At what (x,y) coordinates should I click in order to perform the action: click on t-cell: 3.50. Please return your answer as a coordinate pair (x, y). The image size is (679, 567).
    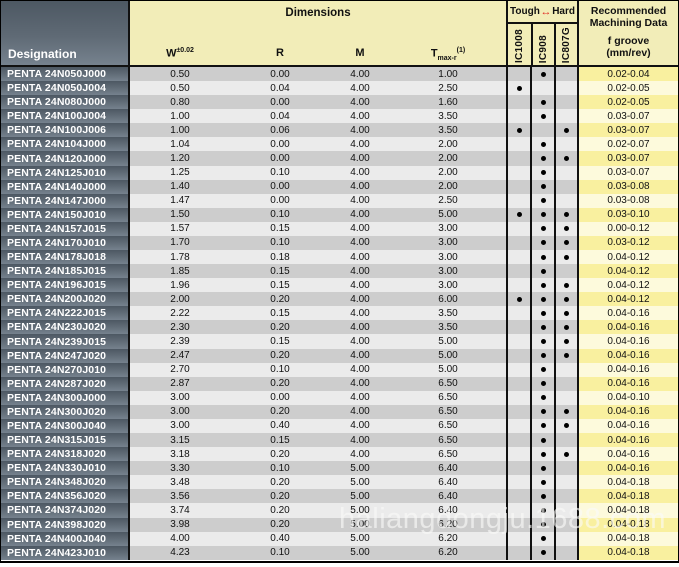
    Looking at the image, I should click on (448, 130).